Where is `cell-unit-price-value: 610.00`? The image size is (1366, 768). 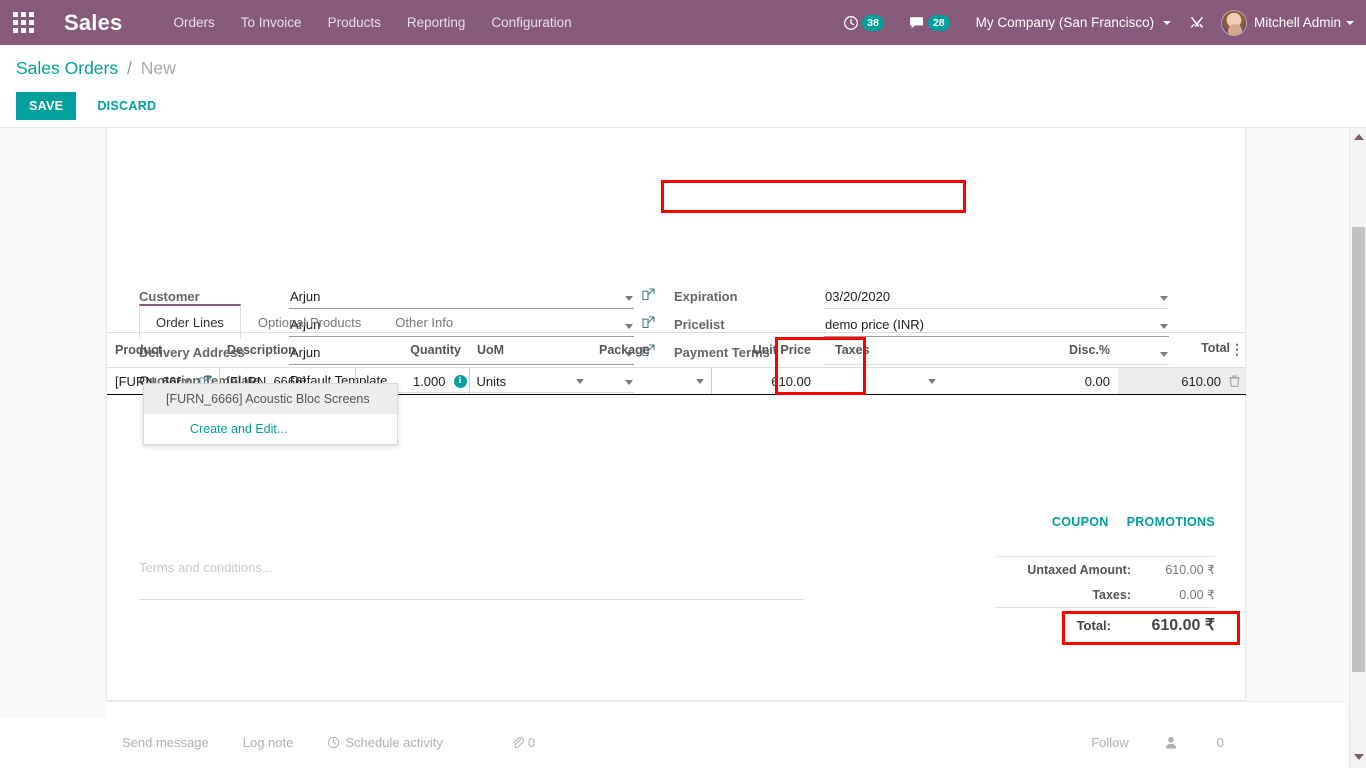
cell-unit-price-value: 610.00 is located at coordinates (791, 381).